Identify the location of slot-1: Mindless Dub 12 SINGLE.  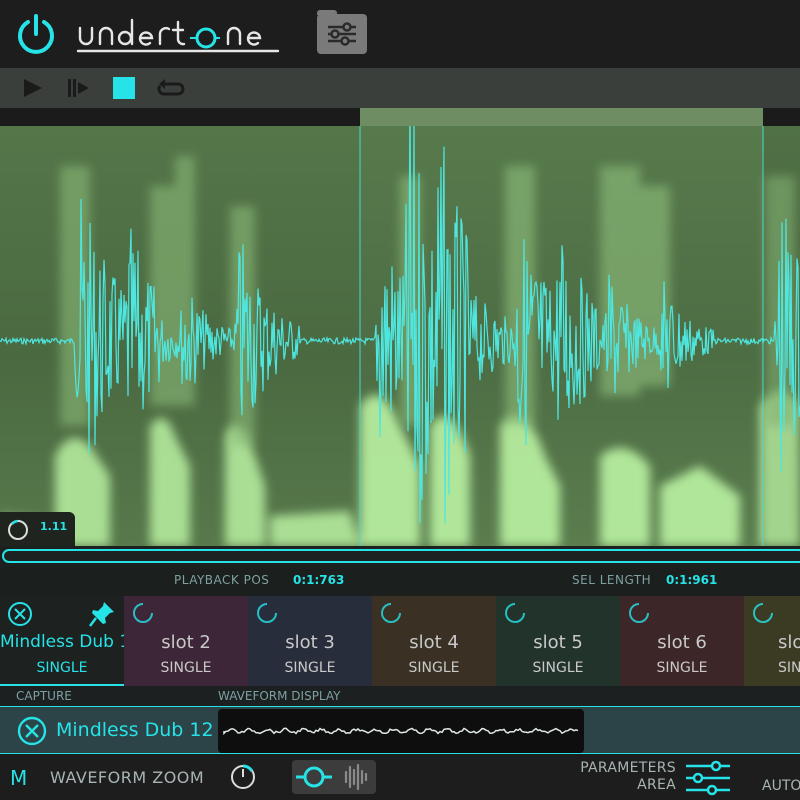
(70, 641).